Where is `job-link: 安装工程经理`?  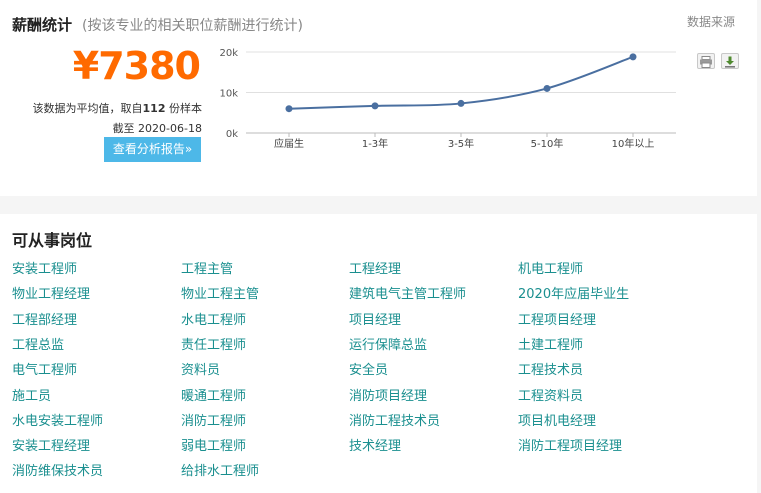 job-link: 安装工程经理 is located at coordinates (51, 444).